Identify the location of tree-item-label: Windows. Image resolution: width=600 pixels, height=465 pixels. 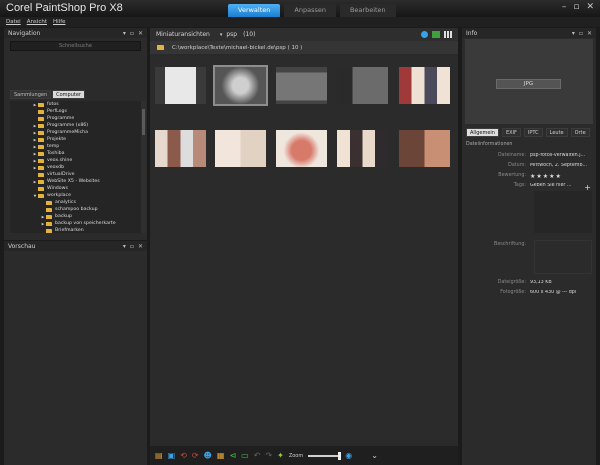
(57, 188).